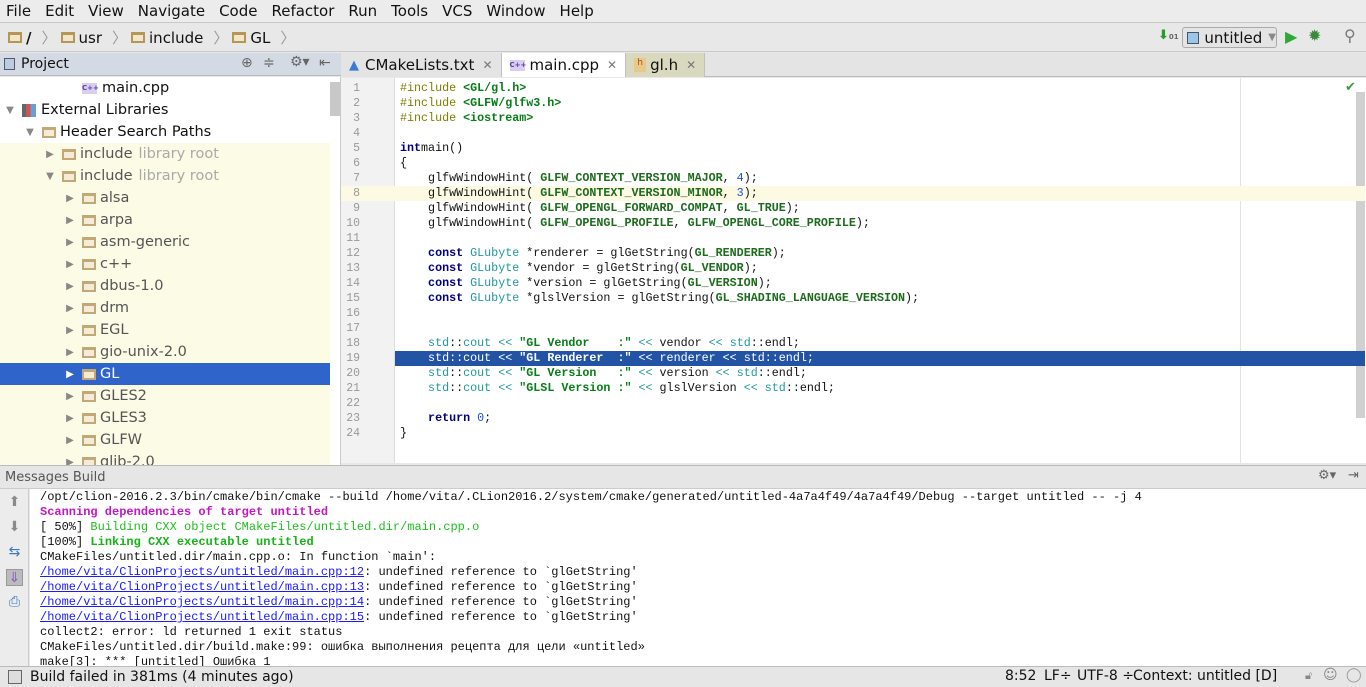  I want to click on tree-item: ▼ Header Search Paths, so click(165, 132).